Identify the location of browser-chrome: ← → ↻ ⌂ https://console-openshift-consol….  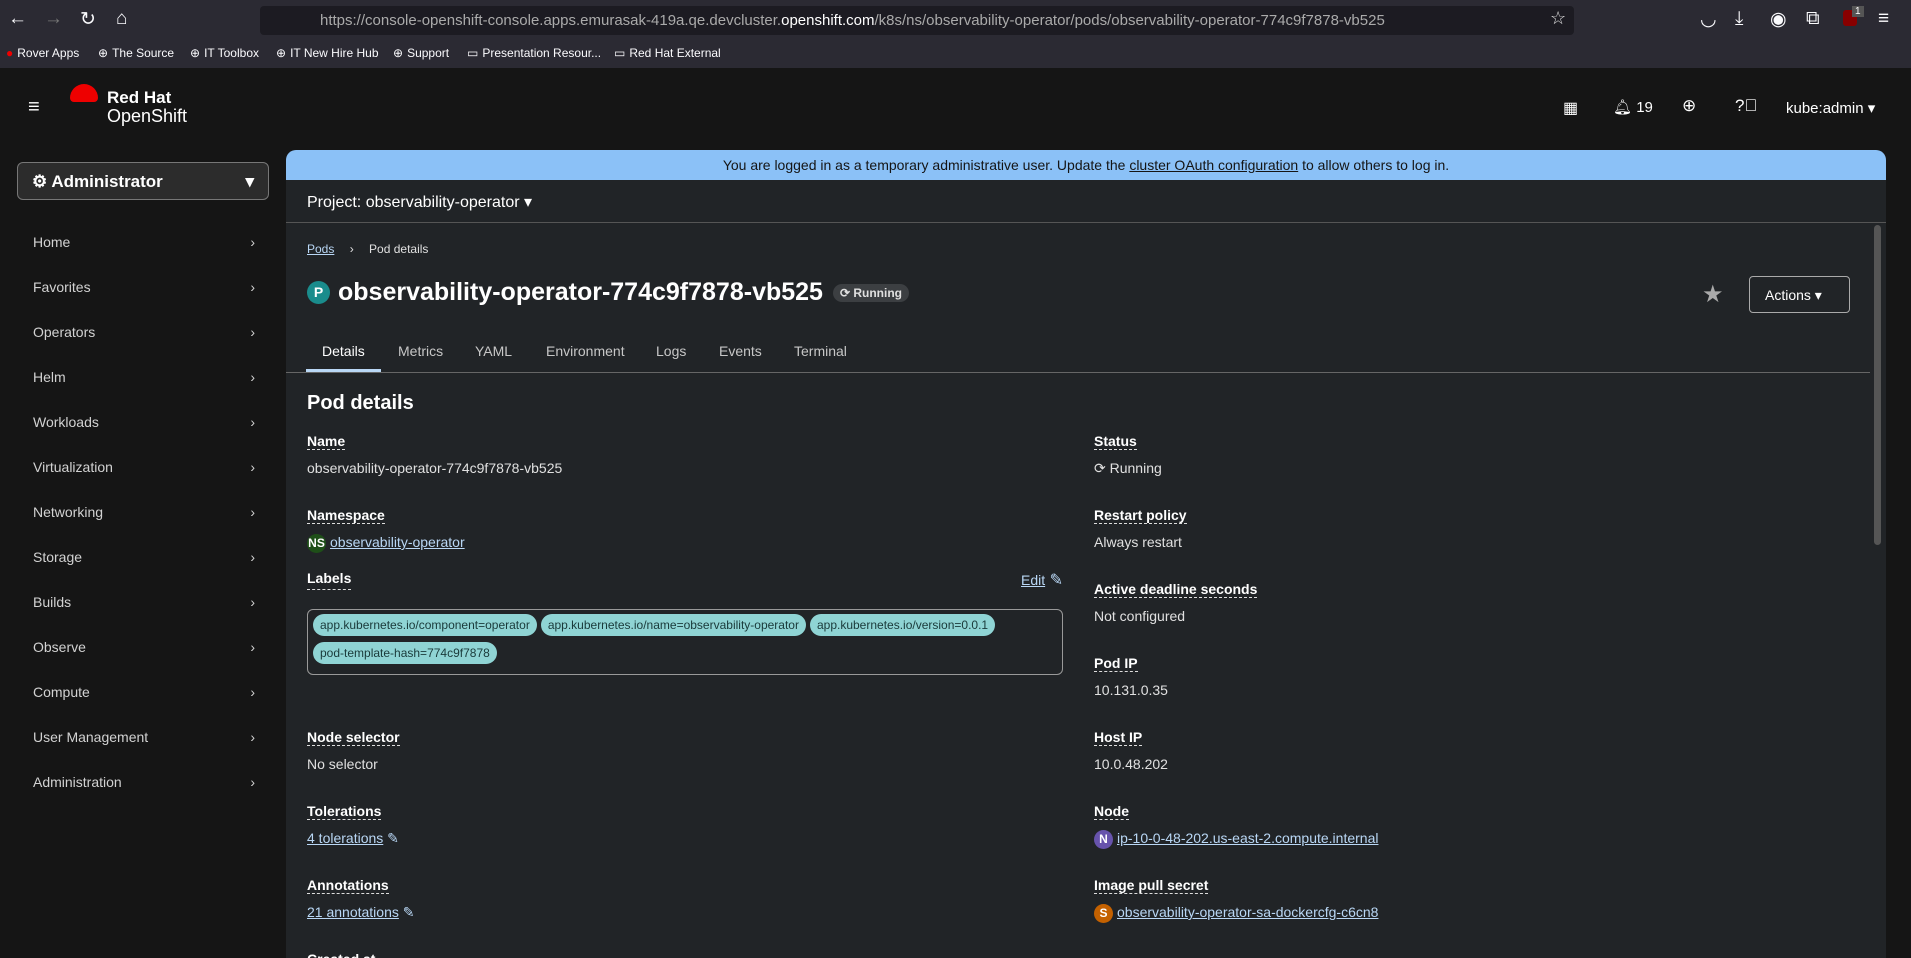
(955, 34).